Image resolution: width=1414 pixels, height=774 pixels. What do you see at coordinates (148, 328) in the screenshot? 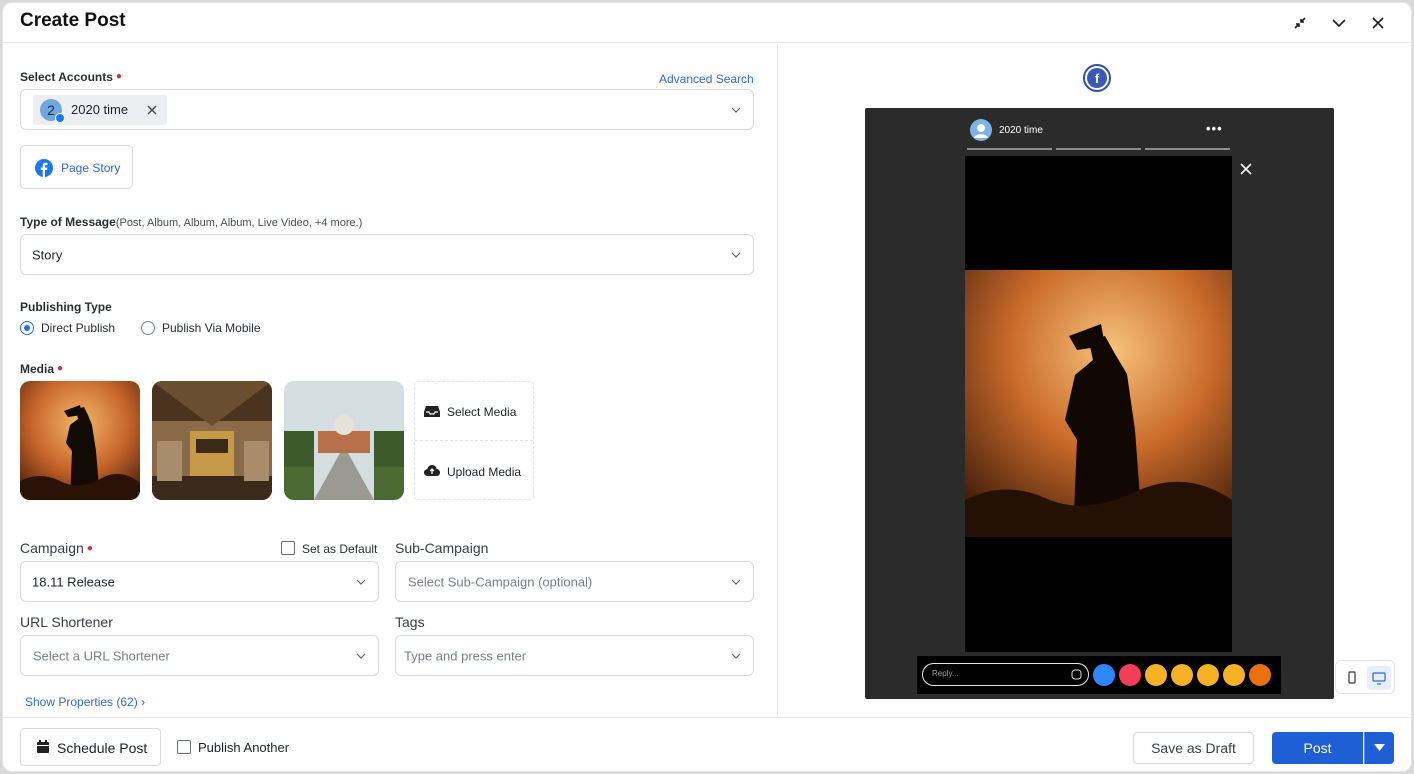
I see `publish-via-mobile-radio` at bounding box center [148, 328].